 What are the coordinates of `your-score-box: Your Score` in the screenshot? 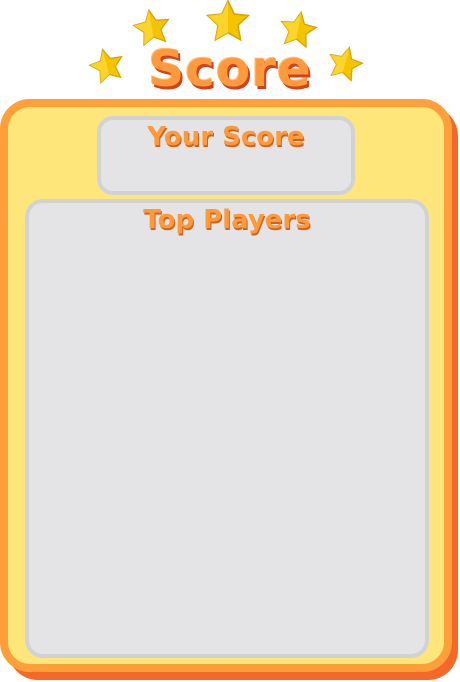 It's located at (226, 155).